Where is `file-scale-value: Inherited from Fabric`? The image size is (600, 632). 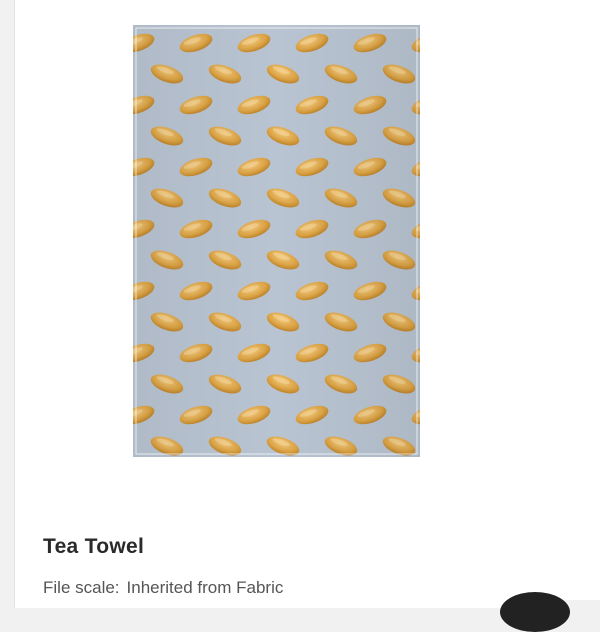 file-scale-value: Inherited from Fabric is located at coordinates (205, 587).